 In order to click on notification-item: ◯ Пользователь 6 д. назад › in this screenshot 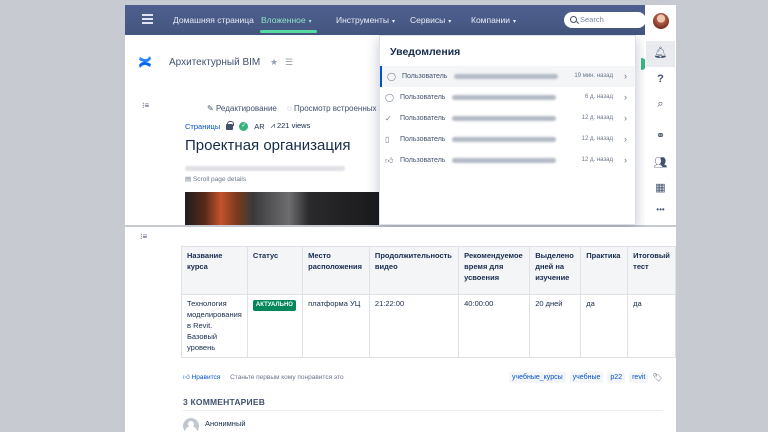, I will do `click(507, 97)`.